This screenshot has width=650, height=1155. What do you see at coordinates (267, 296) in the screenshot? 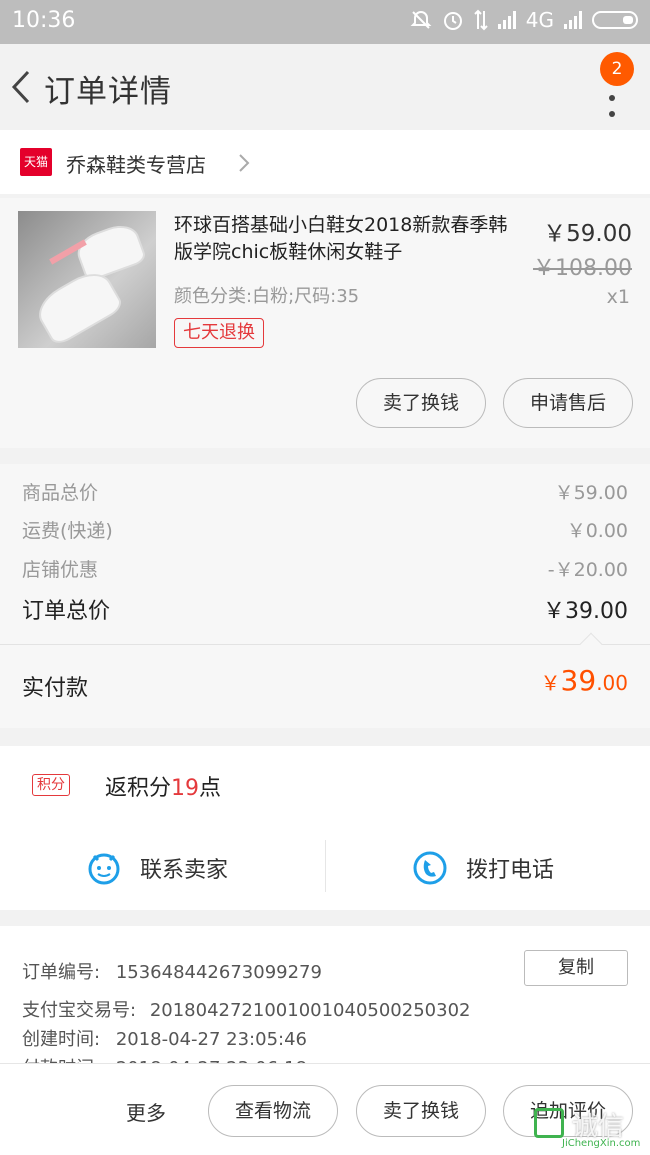
I see `product-spec: 颜色分类:白粉;尺码:35` at bounding box center [267, 296].